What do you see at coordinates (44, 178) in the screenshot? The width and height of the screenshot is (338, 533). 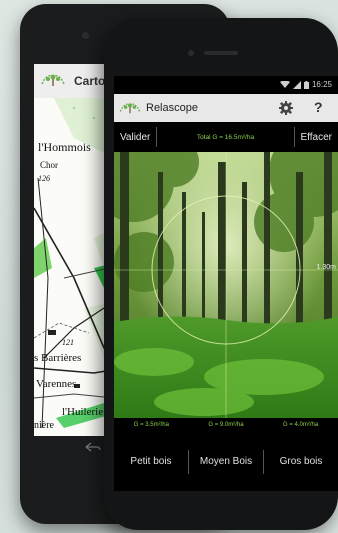 I see `map-label-126: 126` at bounding box center [44, 178].